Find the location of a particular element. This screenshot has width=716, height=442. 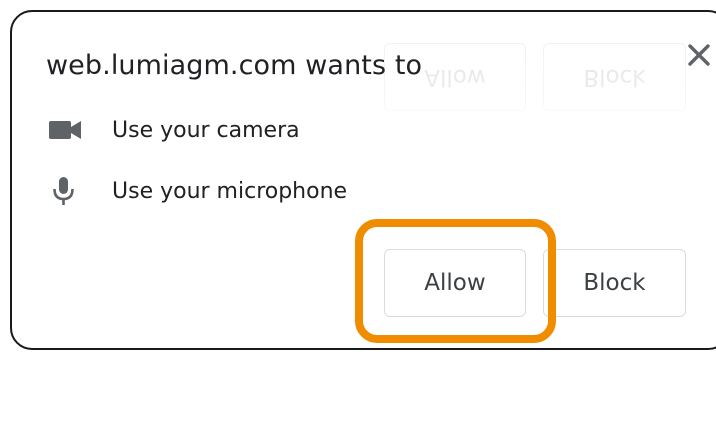

permission-camera: Use your camera is located at coordinates (174, 130).